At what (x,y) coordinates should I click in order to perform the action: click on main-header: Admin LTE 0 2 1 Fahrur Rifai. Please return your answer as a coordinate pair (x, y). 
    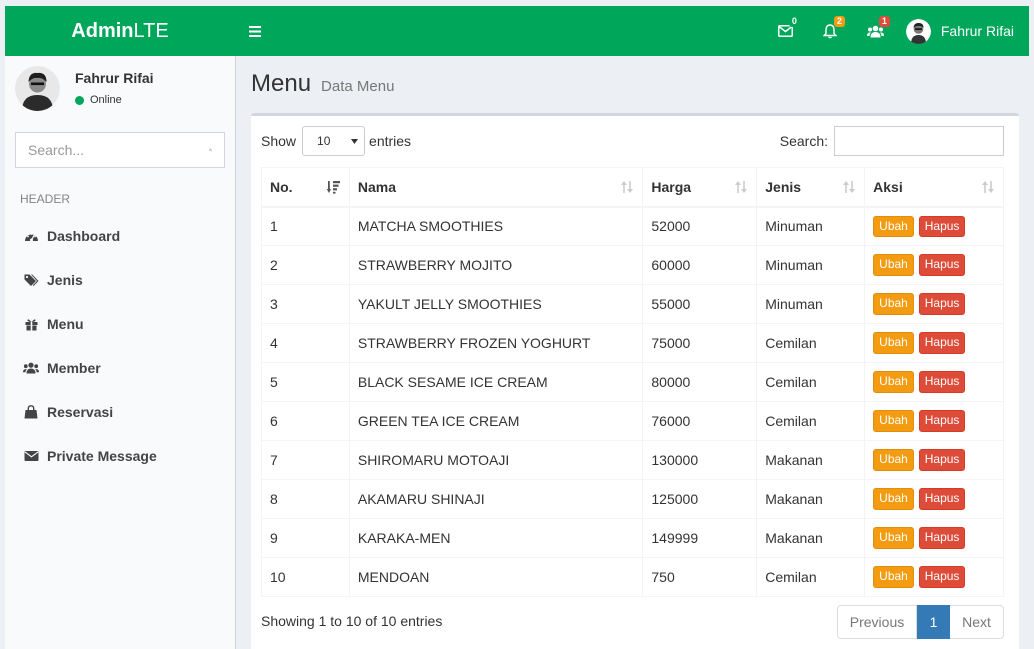
    Looking at the image, I should click on (517, 31).